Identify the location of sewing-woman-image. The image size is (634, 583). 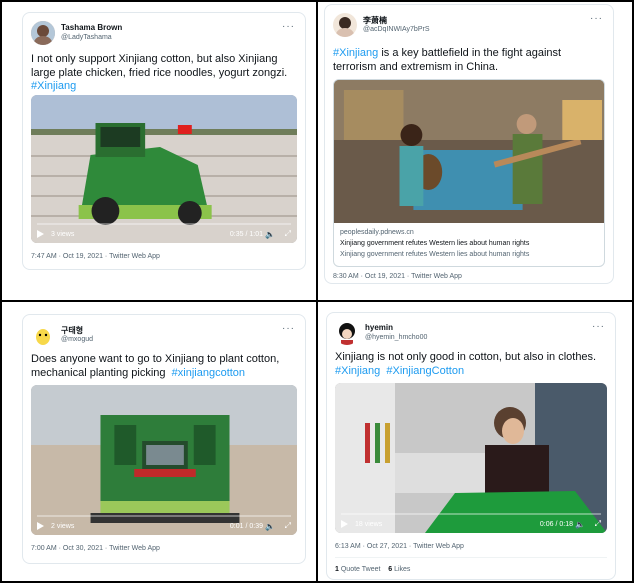
(471, 458).